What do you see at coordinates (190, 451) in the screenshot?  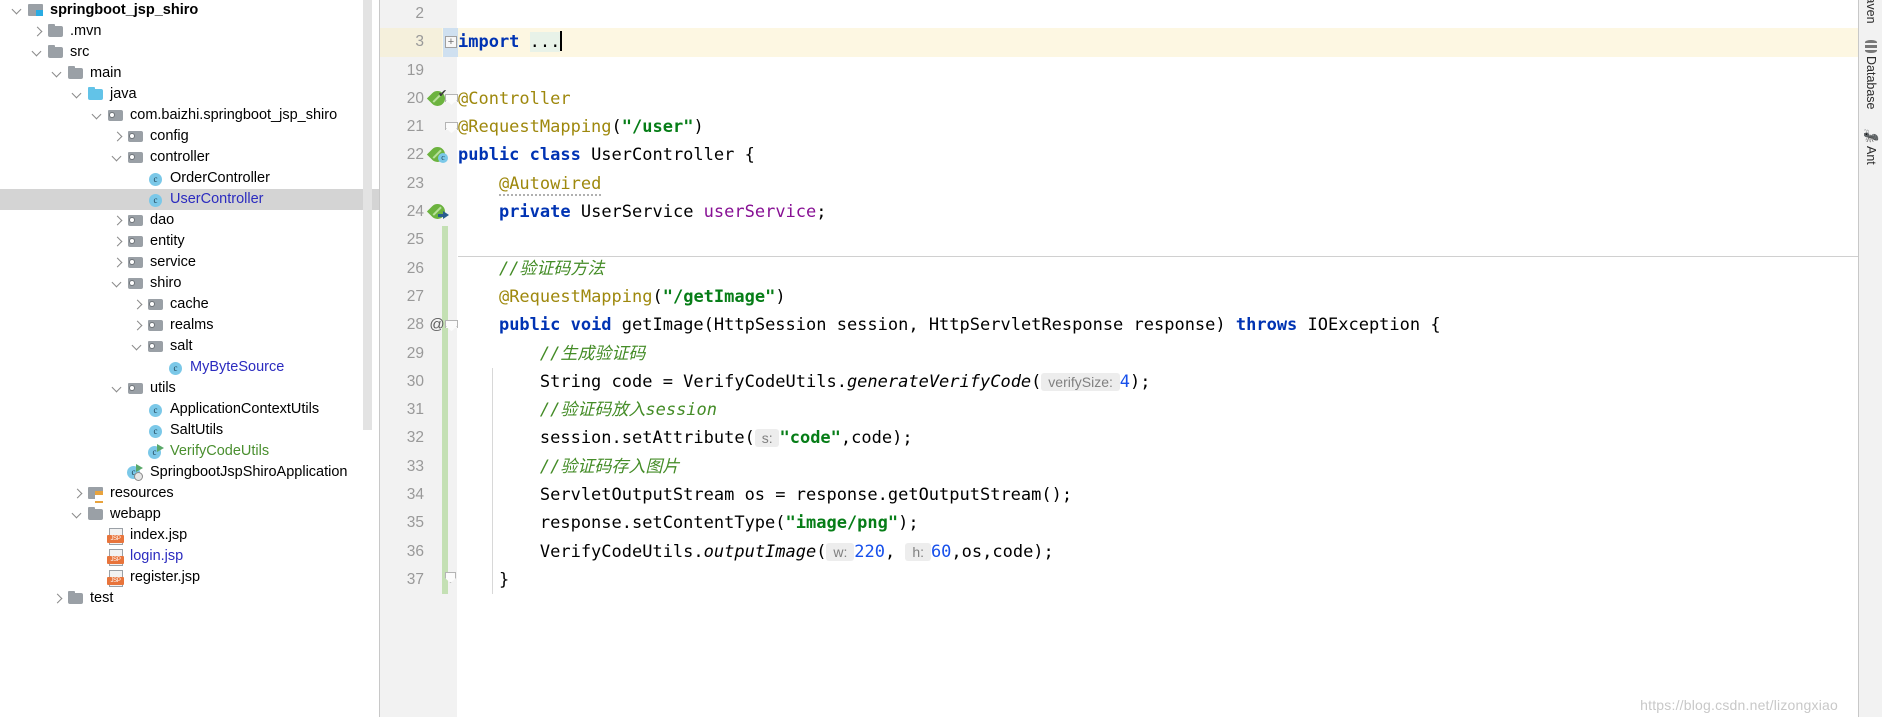 I see `tree-node: VerifyCodeUtils` at bounding box center [190, 451].